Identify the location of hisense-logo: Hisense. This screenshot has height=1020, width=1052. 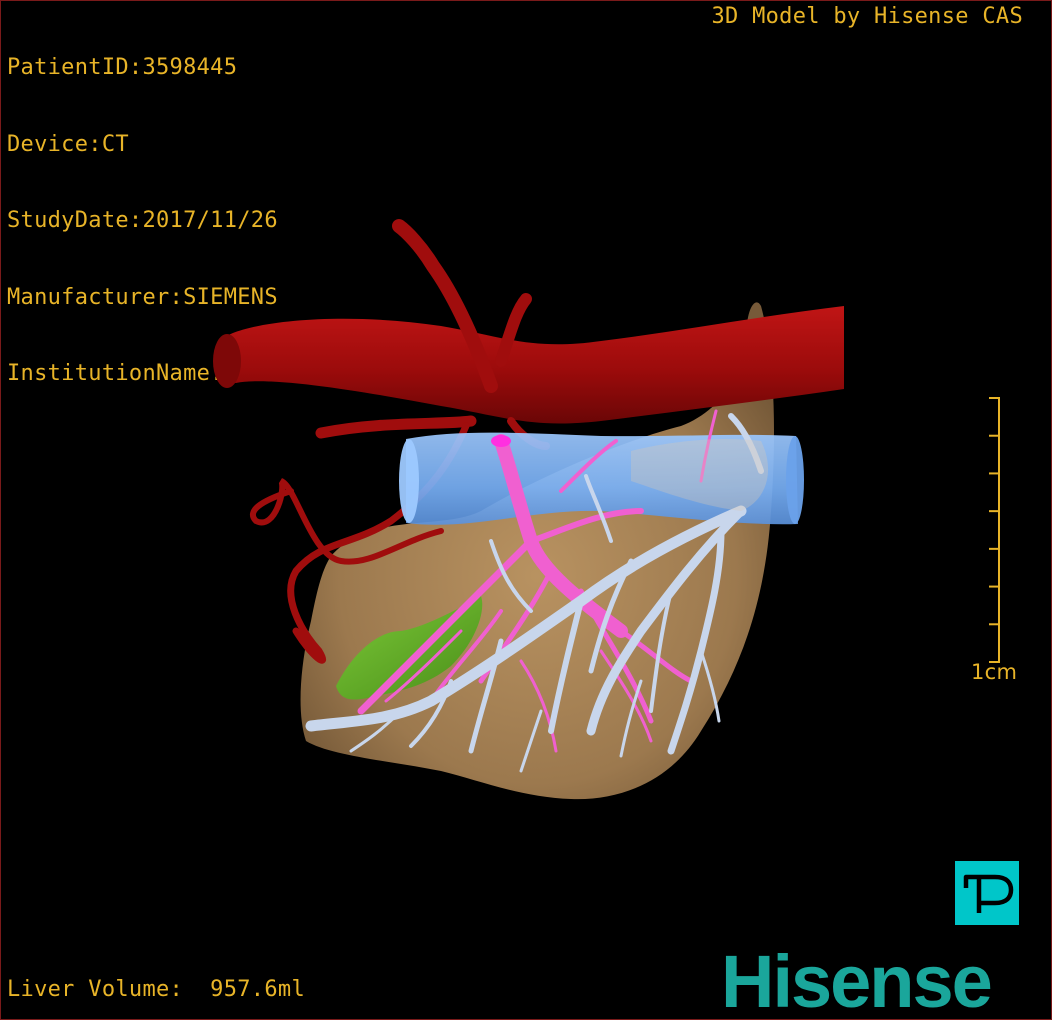
(857, 979).